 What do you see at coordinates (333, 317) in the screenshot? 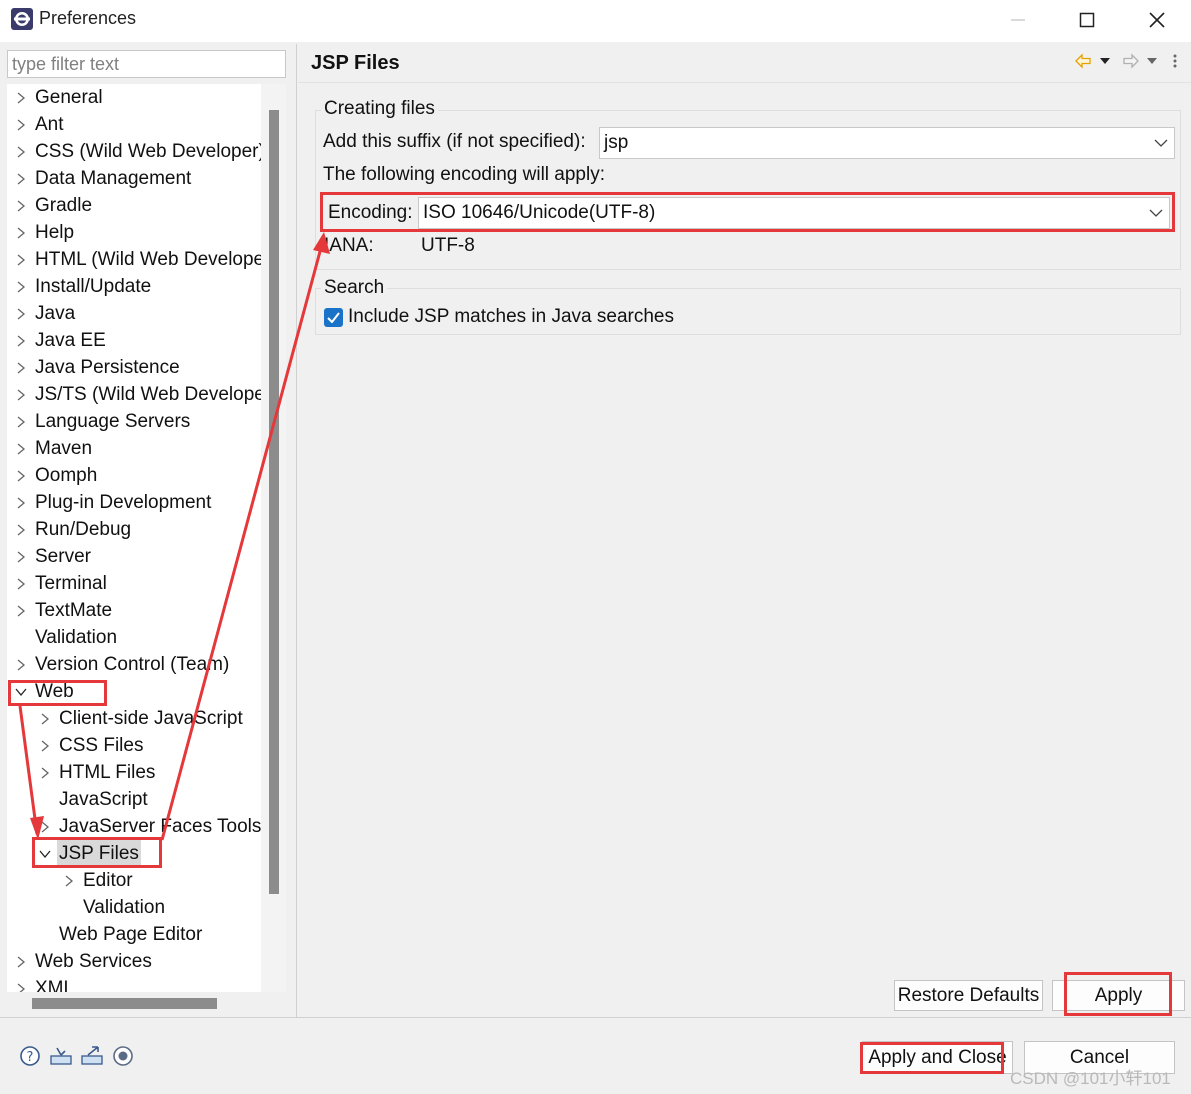
I see `jsp-java-search-checkbox` at bounding box center [333, 317].